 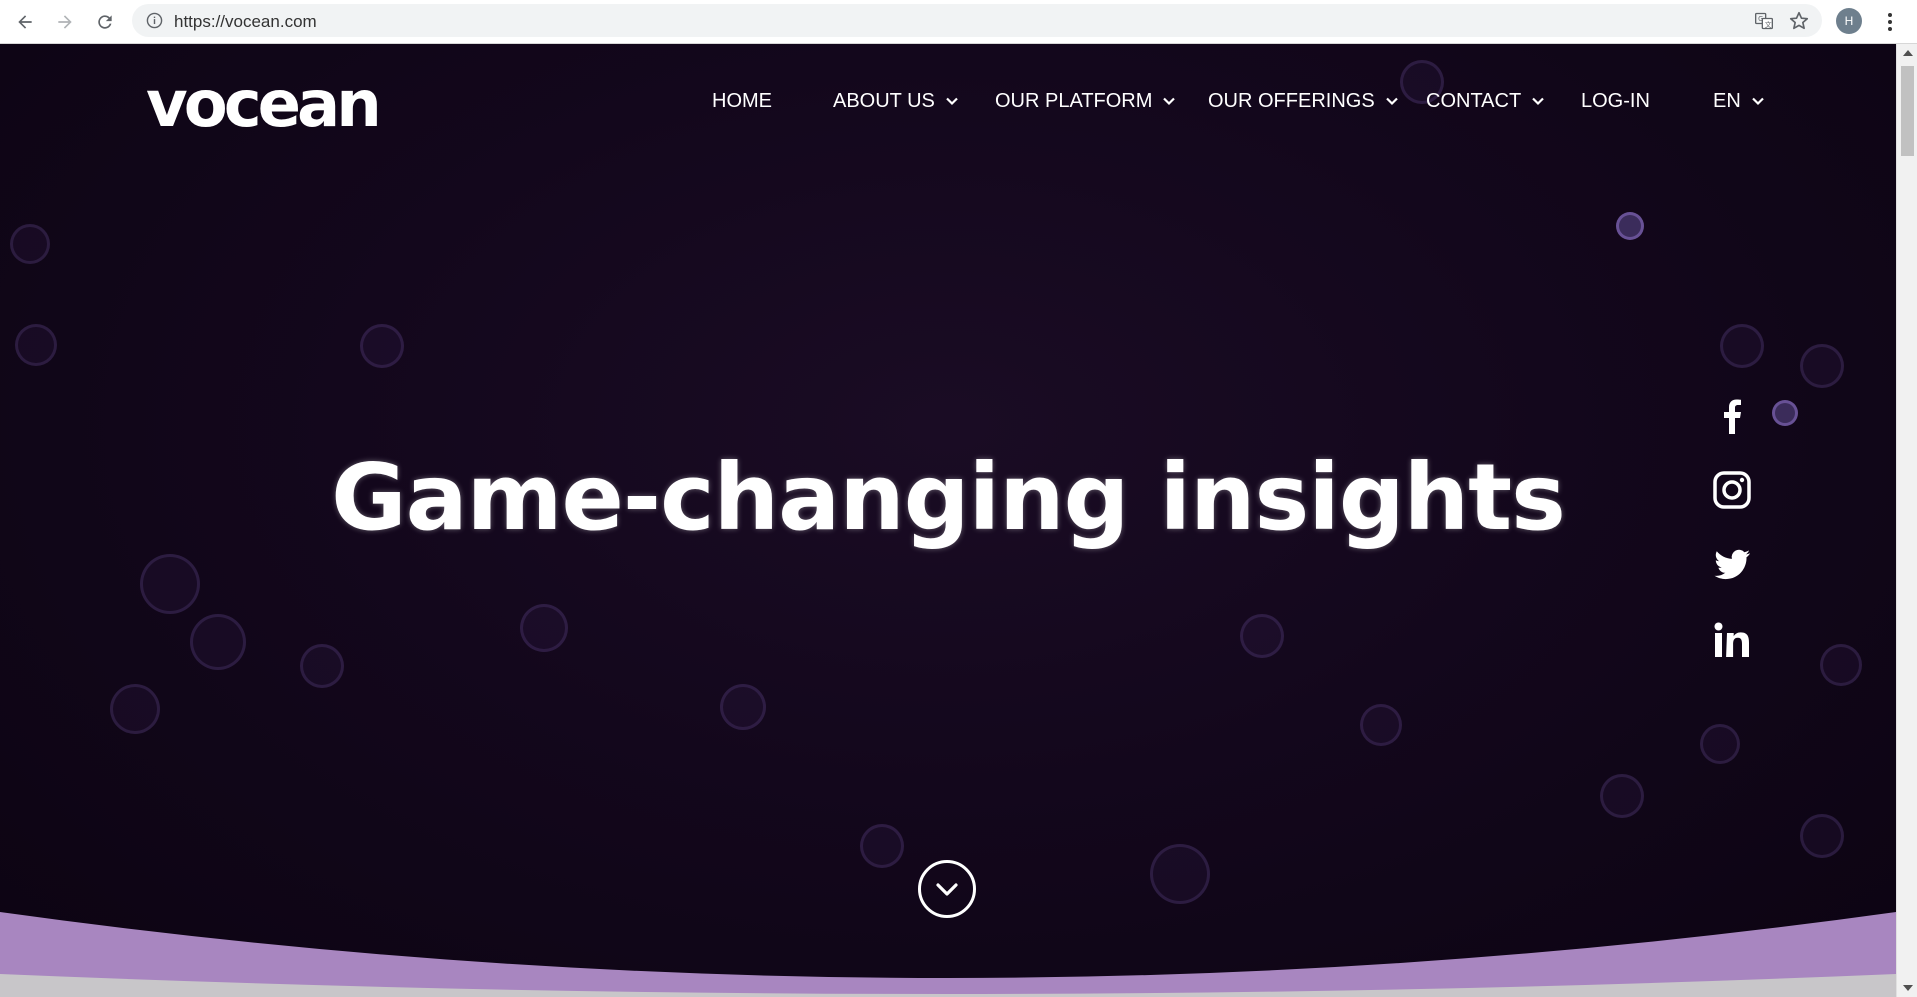 I want to click on back-button, so click(x=25, y=22).